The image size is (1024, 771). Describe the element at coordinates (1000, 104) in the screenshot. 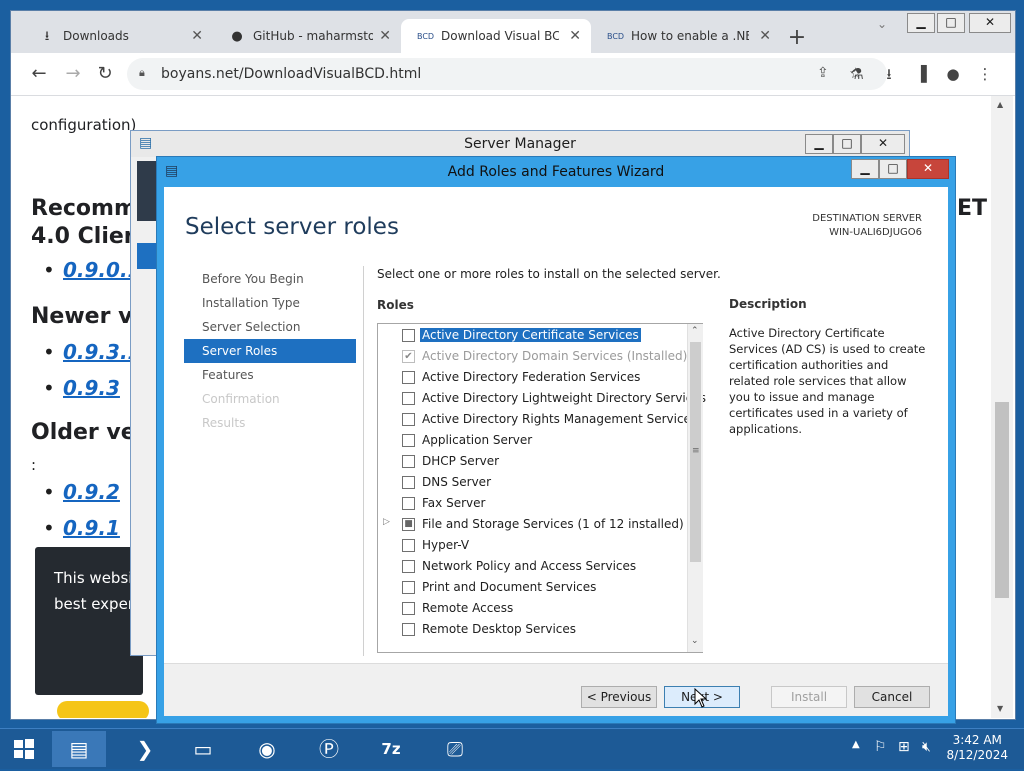

I see `scroll-up-icon: ▲` at that location.